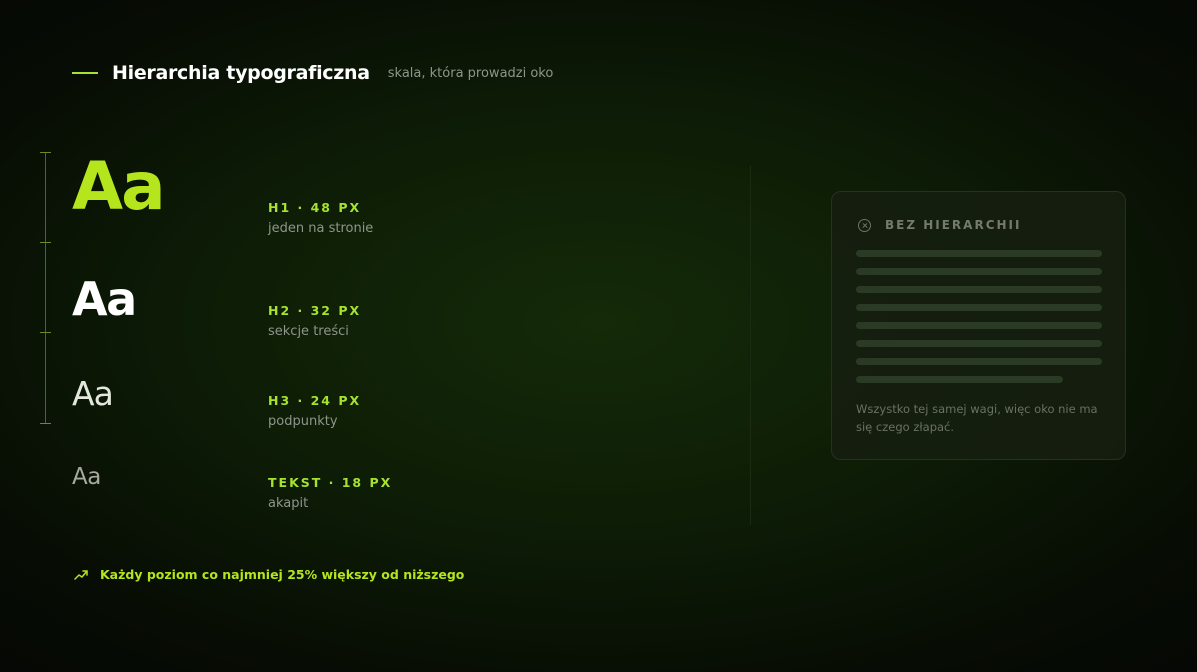 This screenshot has width=1197, height=672. Describe the element at coordinates (470, 73) in the screenshot. I see `page-subtitle: skala, która prowadzi oko` at that location.